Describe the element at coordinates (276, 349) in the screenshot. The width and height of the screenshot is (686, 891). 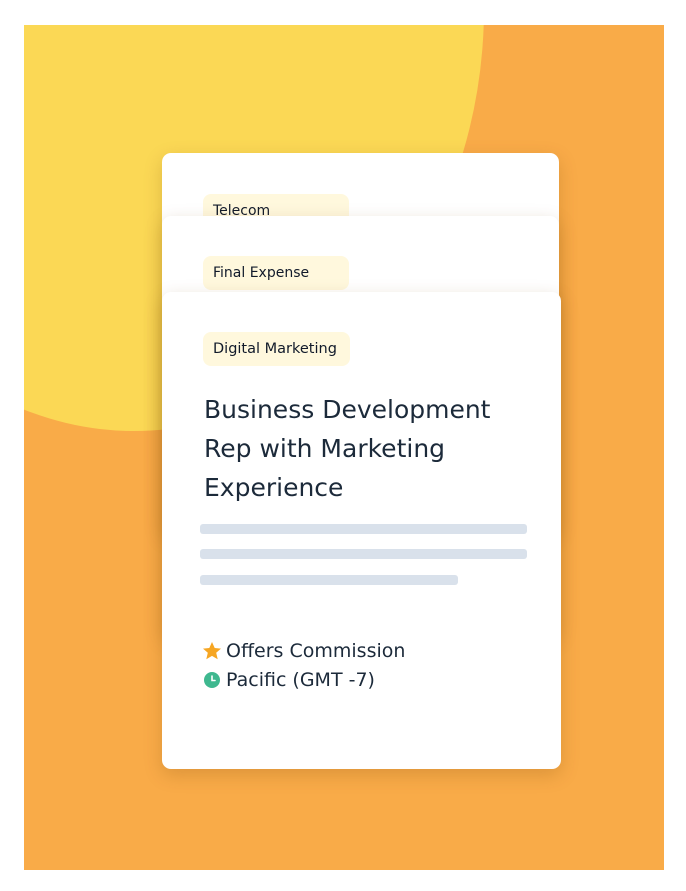
I see `category-tag: Digital Marketing` at that location.